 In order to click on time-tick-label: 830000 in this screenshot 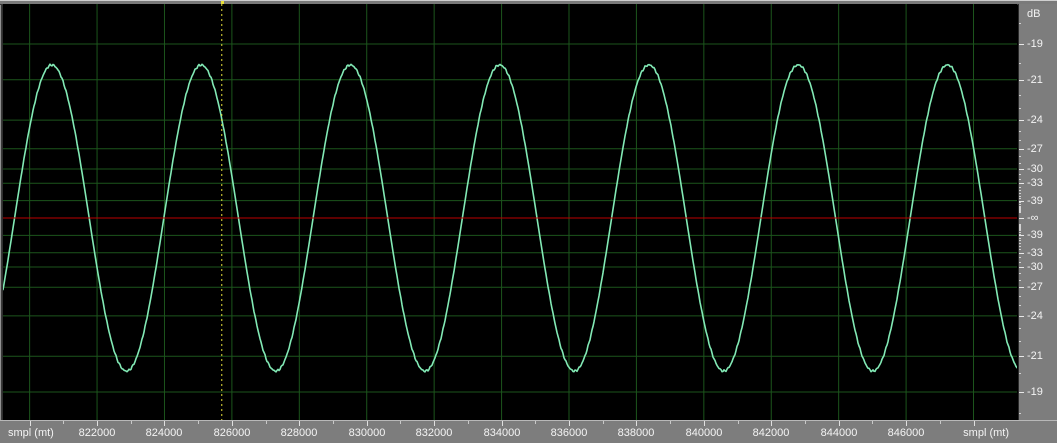, I will do `click(367, 433)`.